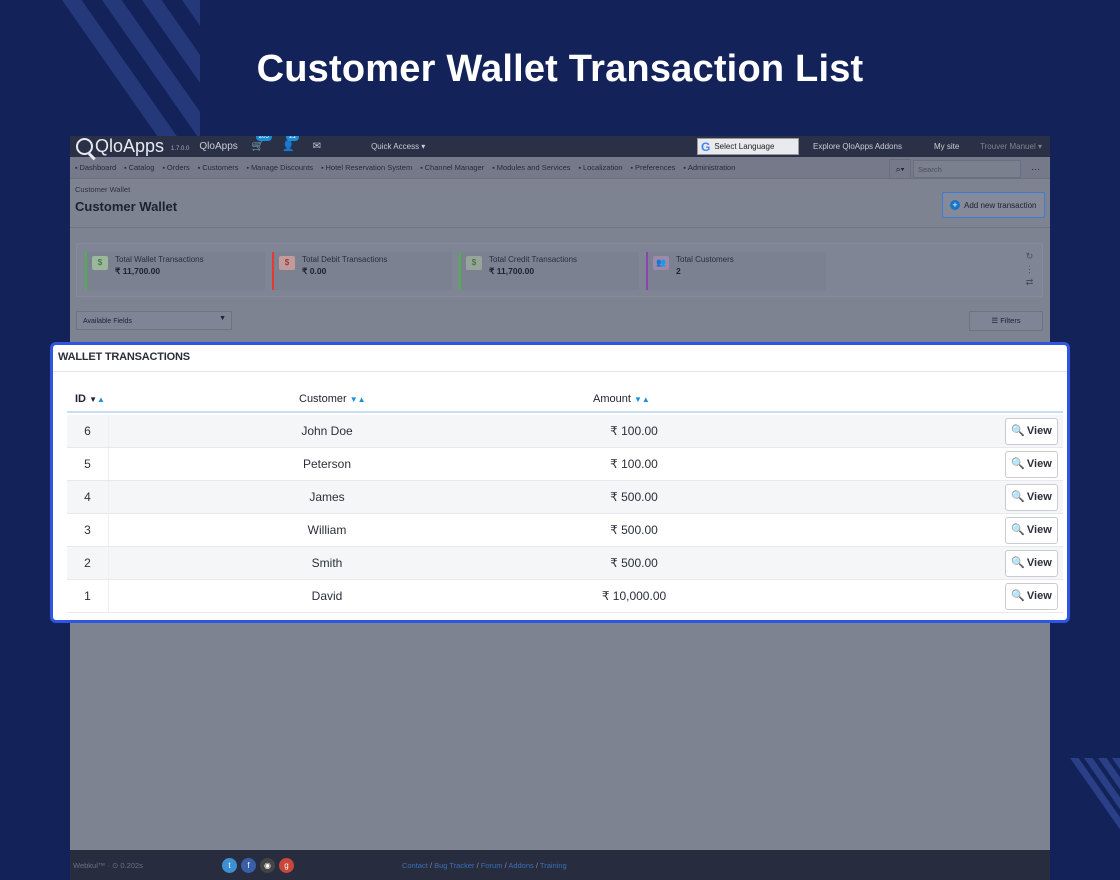  What do you see at coordinates (601, 167) in the screenshot?
I see `menu-item-localization: Localization` at bounding box center [601, 167].